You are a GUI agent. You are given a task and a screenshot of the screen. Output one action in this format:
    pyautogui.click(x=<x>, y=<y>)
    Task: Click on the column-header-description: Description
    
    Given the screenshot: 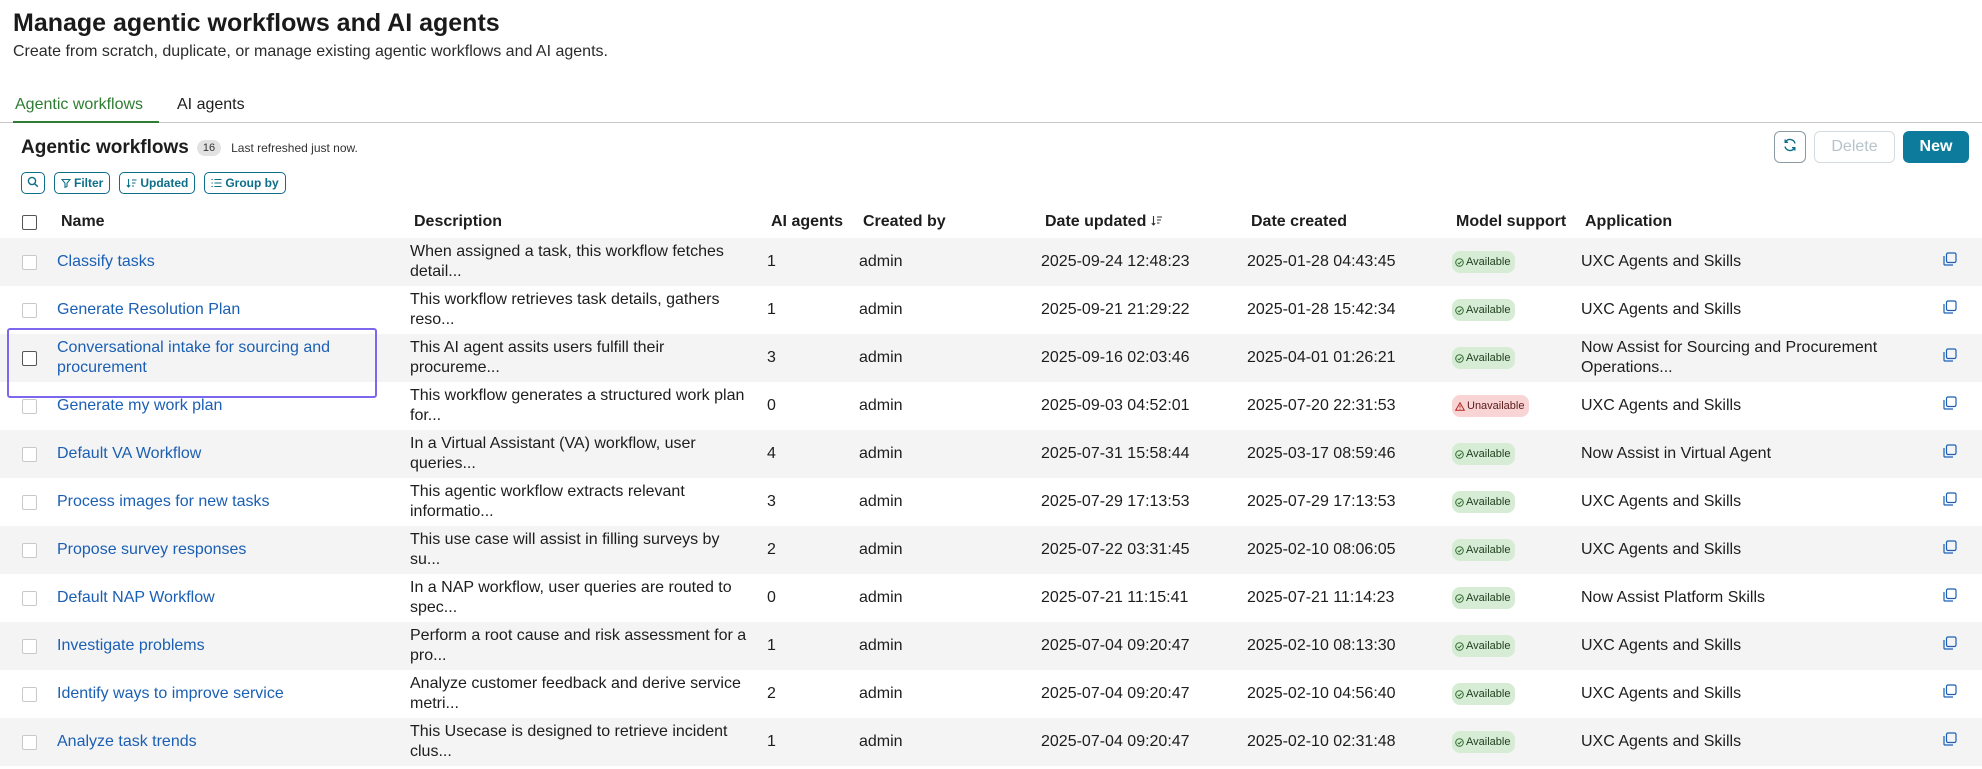 What is the action you would take?
    pyautogui.click(x=588, y=222)
    